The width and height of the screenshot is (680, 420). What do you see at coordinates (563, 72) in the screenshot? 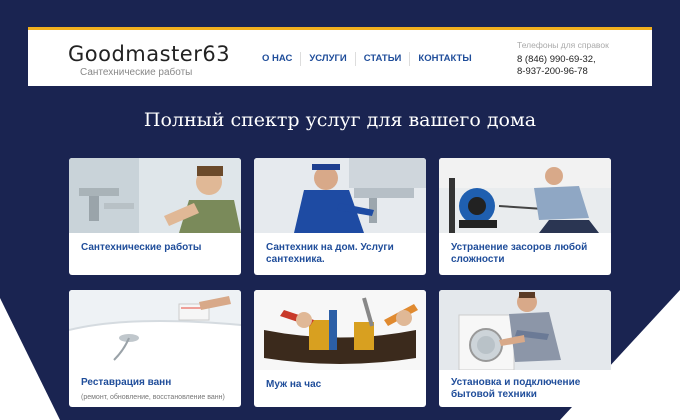
I see `phone-number-2: 8-937-200-96-78` at bounding box center [563, 72].